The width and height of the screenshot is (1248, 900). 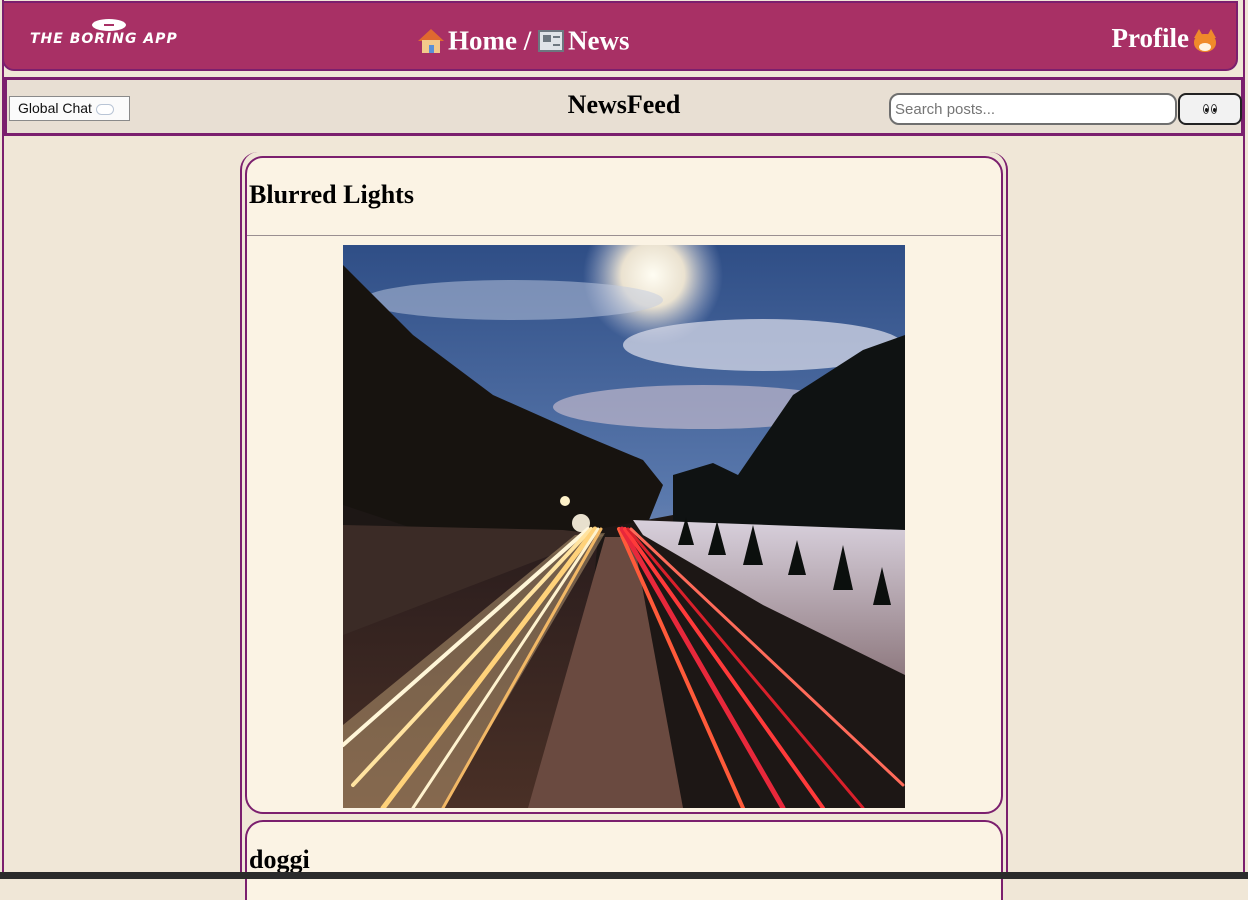 I want to click on newspaper-icon, so click(x=551, y=40).